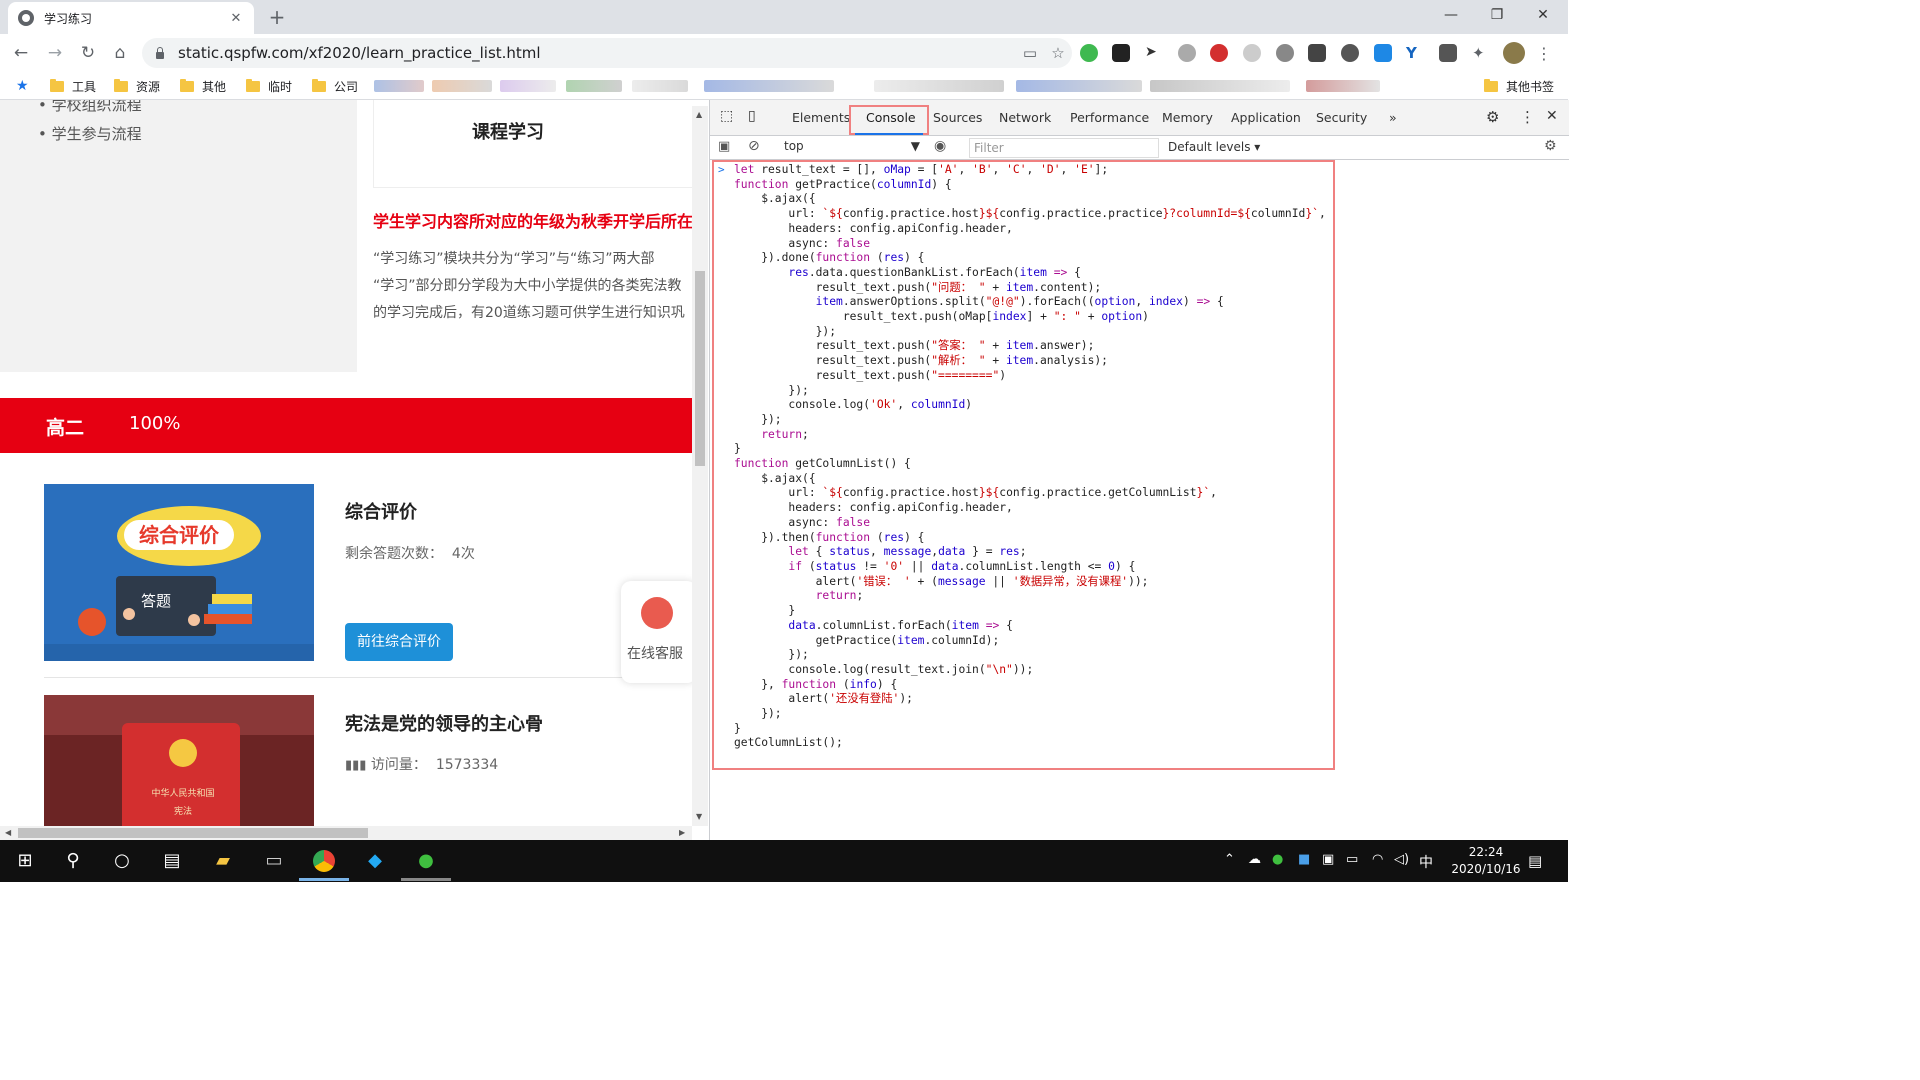 This screenshot has width=1920, height=1080. What do you see at coordinates (426, 861) in the screenshot?
I see `wechat-icon: ●` at bounding box center [426, 861].